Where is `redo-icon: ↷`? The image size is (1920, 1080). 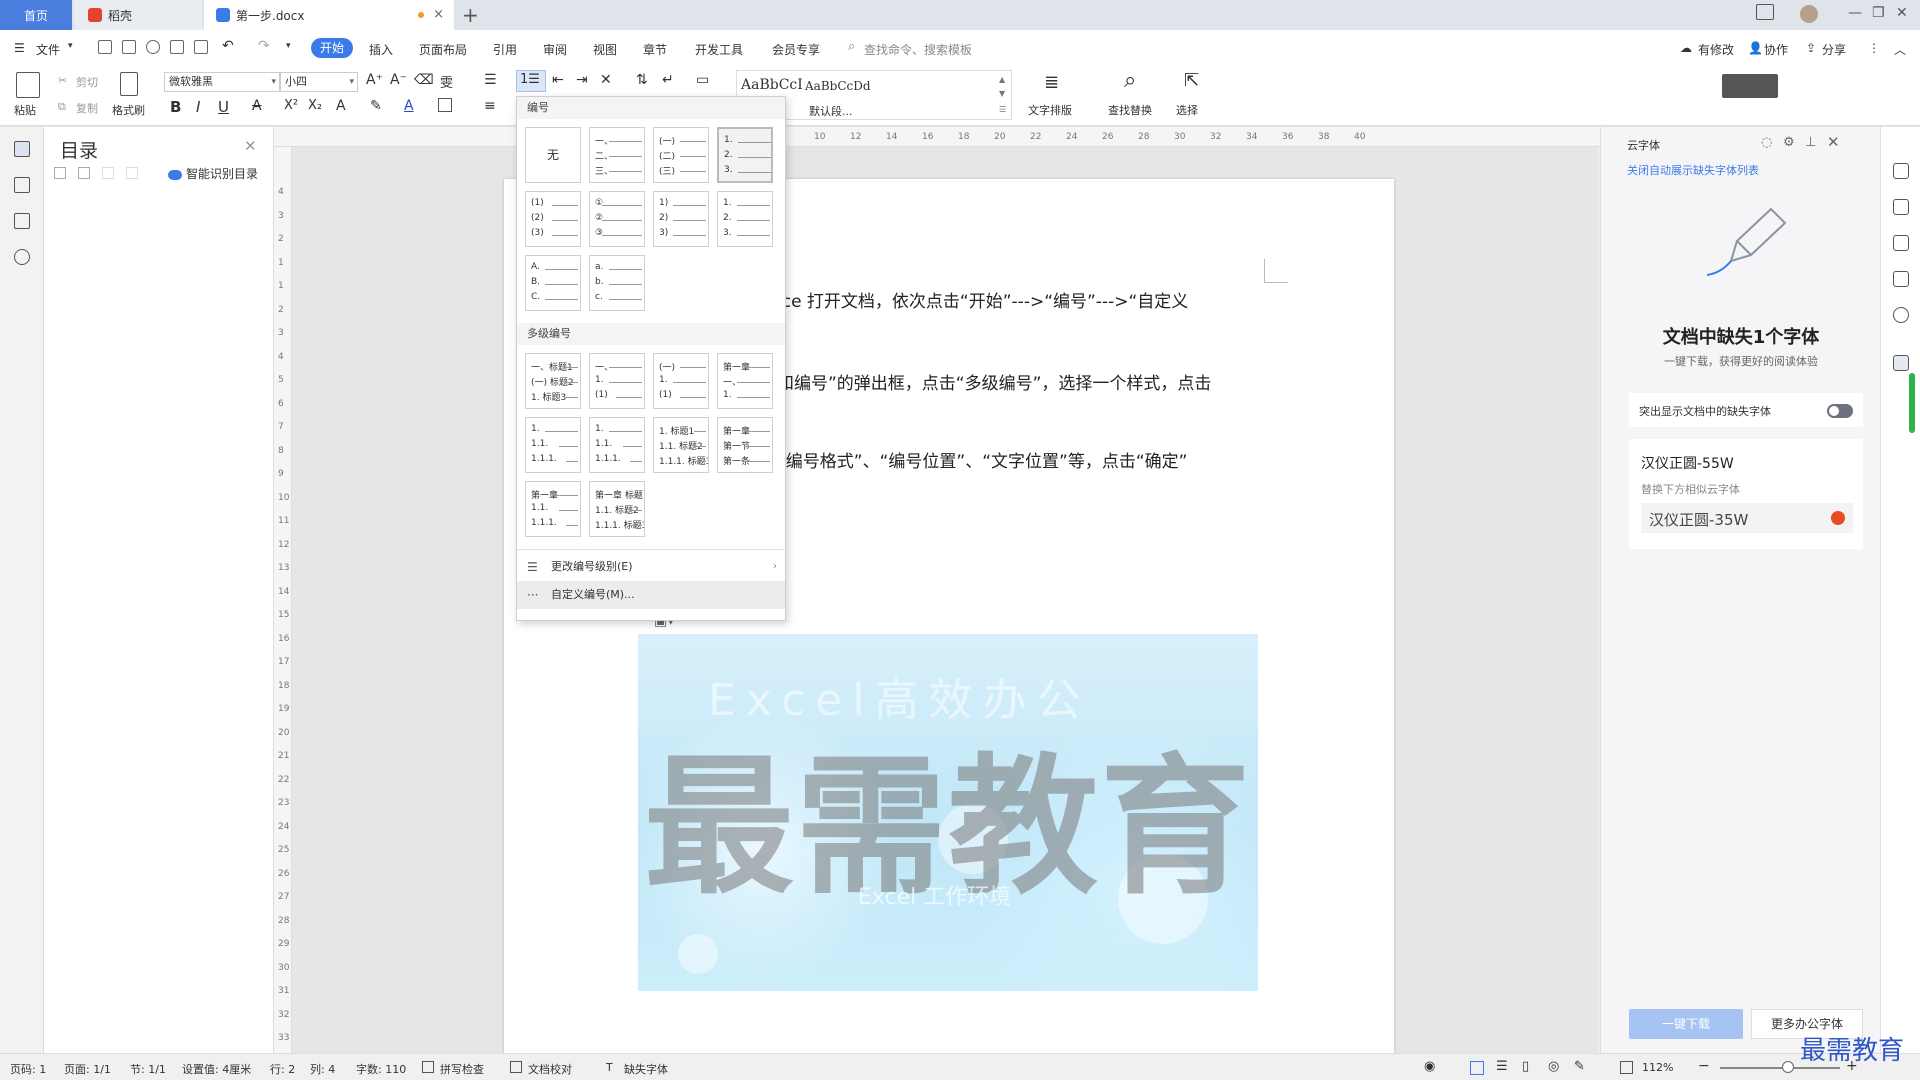 redo-icon: ↷ is located at coordinates (264, 46).